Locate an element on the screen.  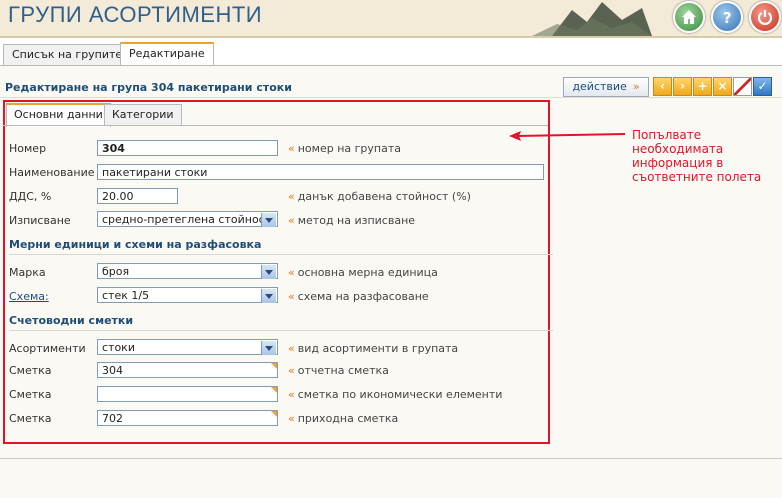
prev-icon: ‹ is located at coordinates (662, 86).